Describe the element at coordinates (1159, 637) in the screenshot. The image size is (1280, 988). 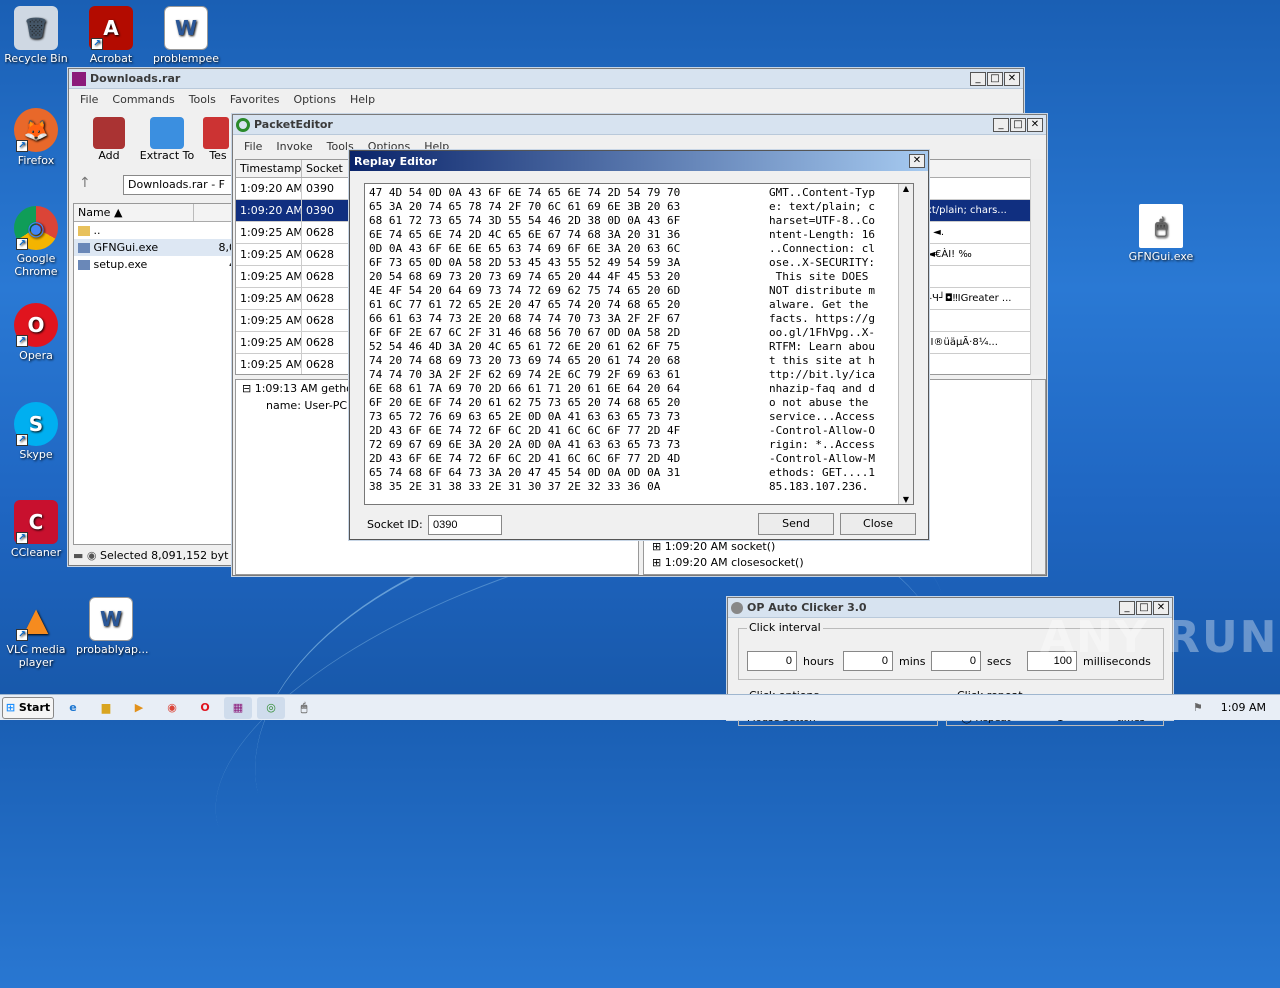
I see `anyrun-watermark: ANY RUN` at that location.